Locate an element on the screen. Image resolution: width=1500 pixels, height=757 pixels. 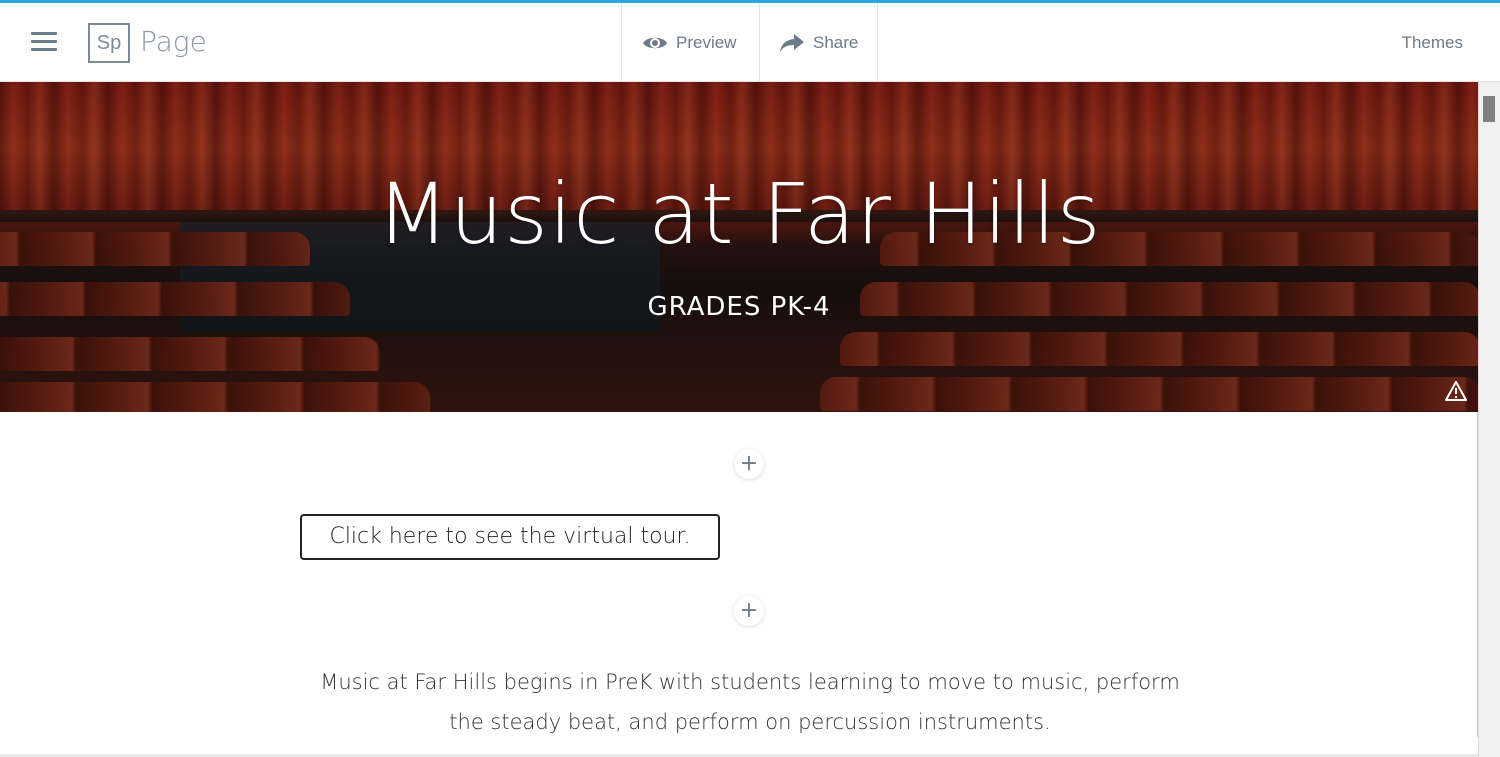
themes-link: Themes is located at coordinates (1432, 43).